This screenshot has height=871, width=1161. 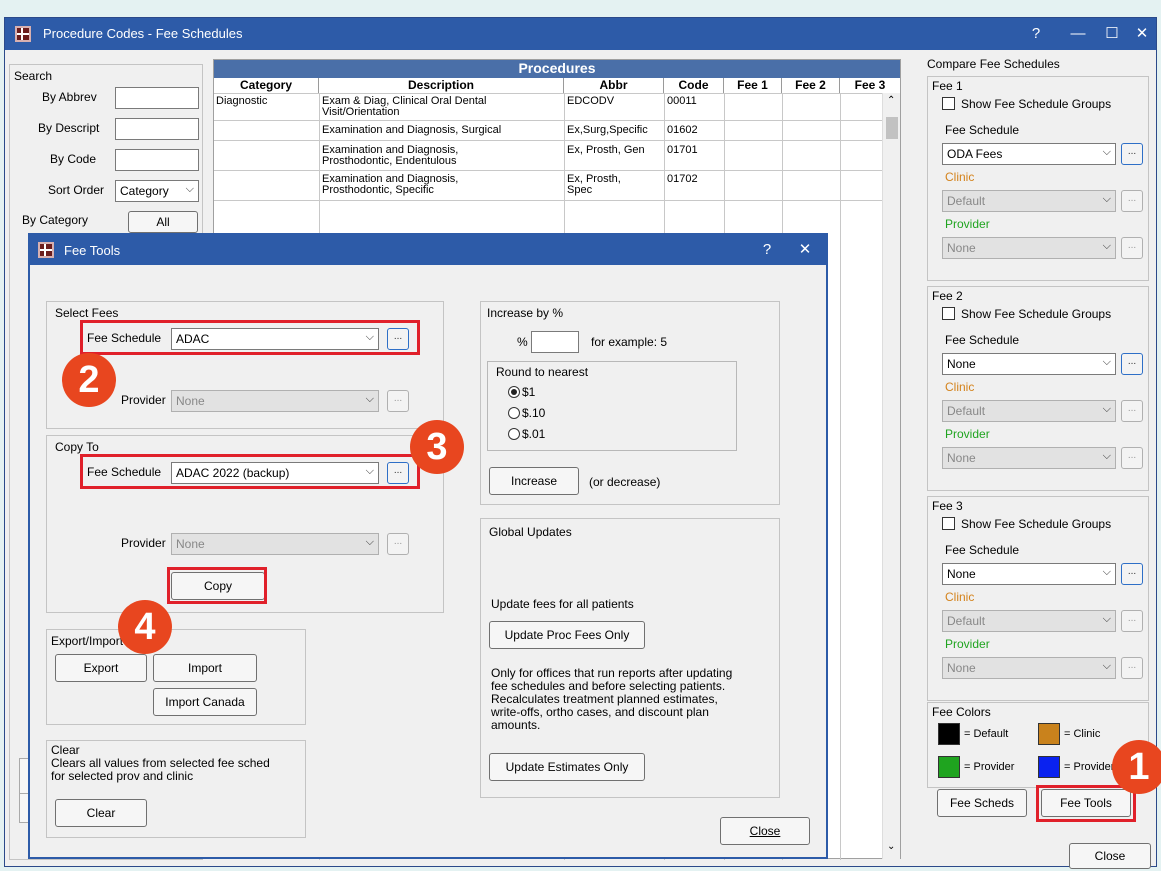 I want to click on close-window-button: ✕, so click(x=1142, y=34).